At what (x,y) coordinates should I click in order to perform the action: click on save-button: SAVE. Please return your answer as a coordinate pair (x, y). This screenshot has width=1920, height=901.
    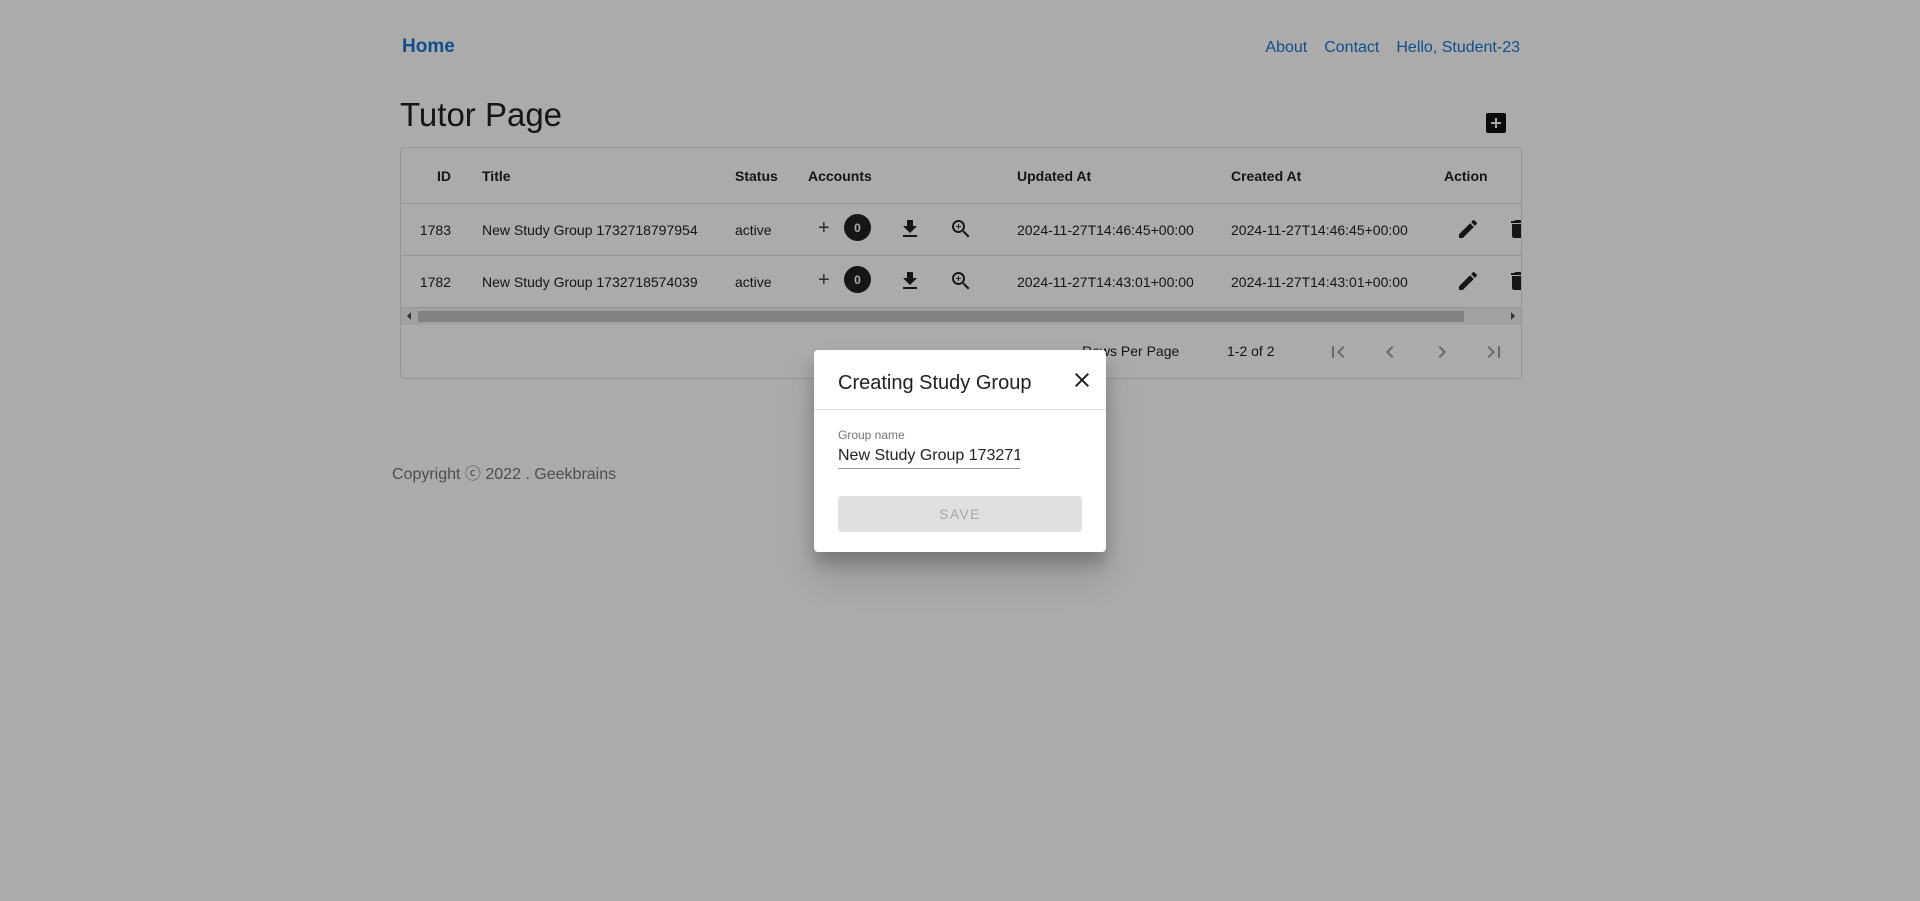
    Looking at the image, I should click on (960, 514).